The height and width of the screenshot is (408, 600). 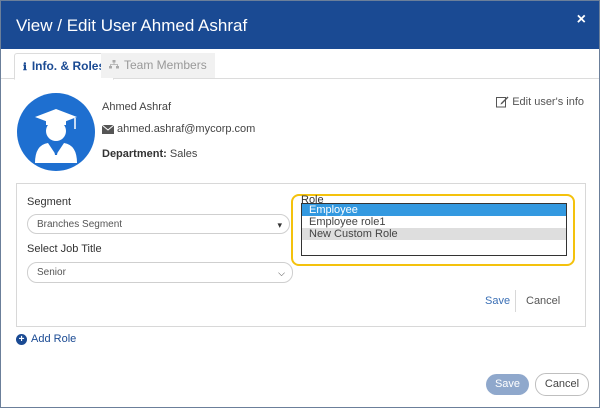 What do you see at coordinates (281, 273) in the screenshot?
I see `chevron-down-icon: ⌵` at bounding box center [281, 273].